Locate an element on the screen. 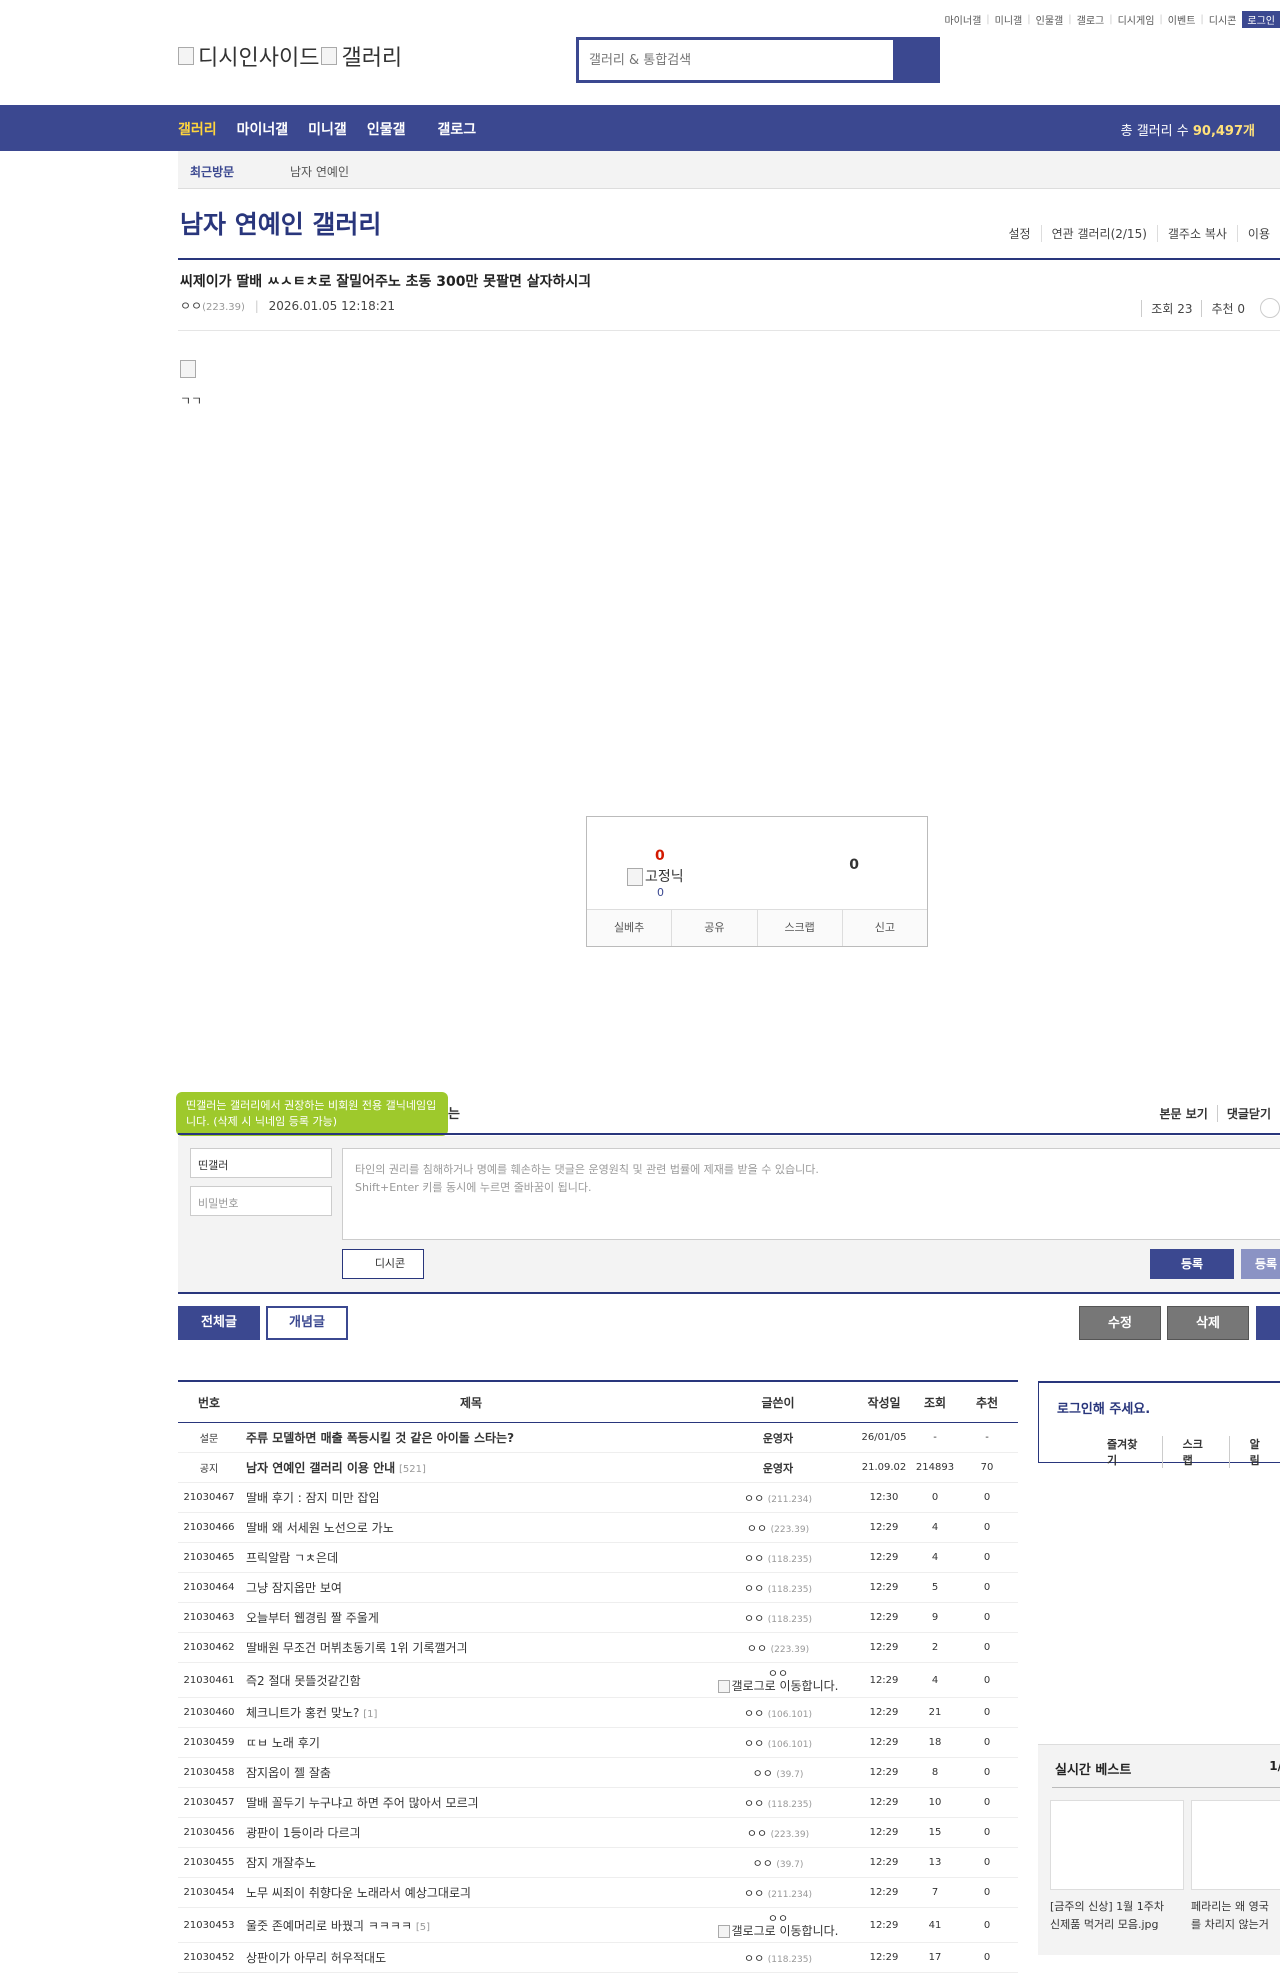 The width and height of the screenshot is (1280, 1973). topmenu-event: 이벤트 is located at coordinates (1182, 19).